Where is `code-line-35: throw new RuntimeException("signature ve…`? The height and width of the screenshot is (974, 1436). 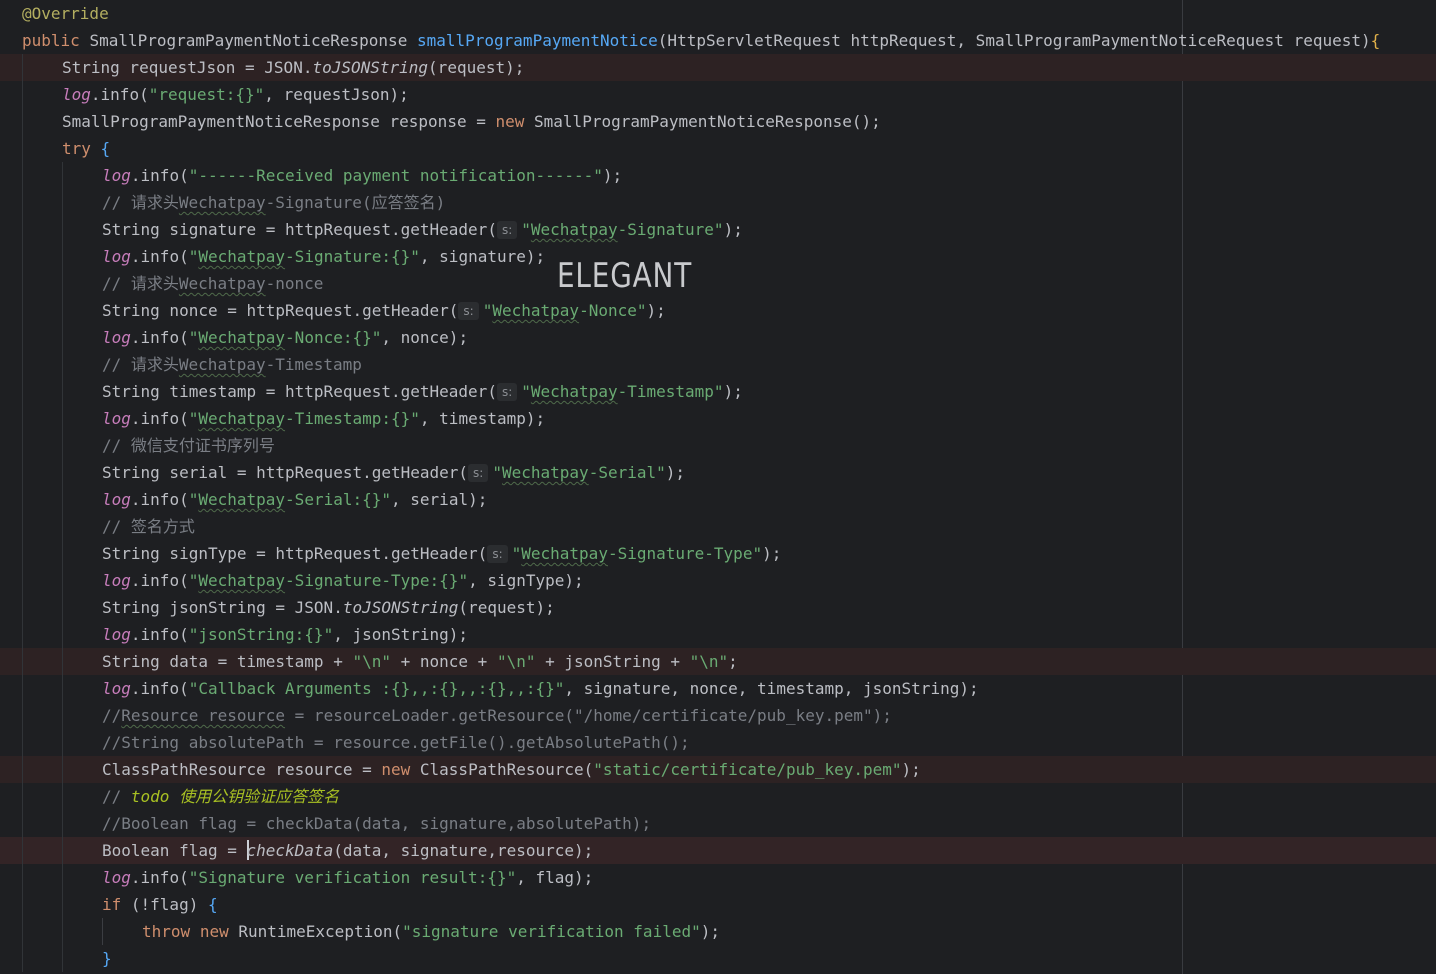
code-line-35: throw new RuntimeException("signature ve… is located at coordinates (718, 931).